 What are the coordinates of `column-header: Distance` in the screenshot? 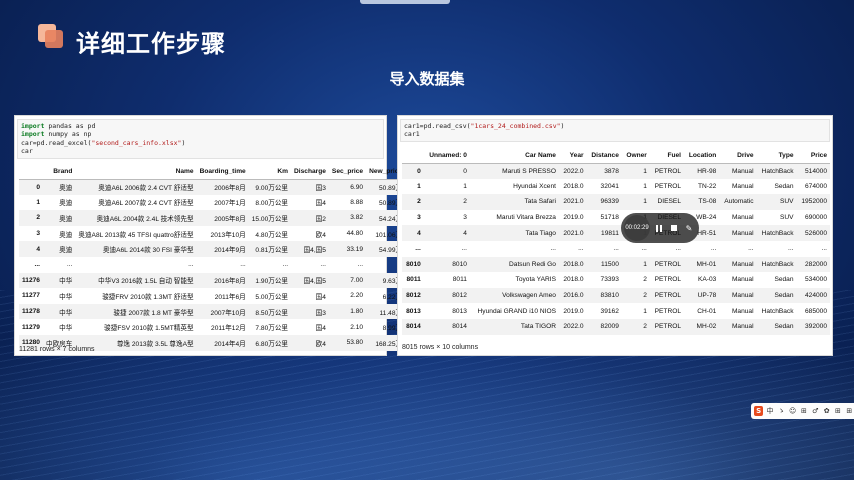 It's located at (604, 156).